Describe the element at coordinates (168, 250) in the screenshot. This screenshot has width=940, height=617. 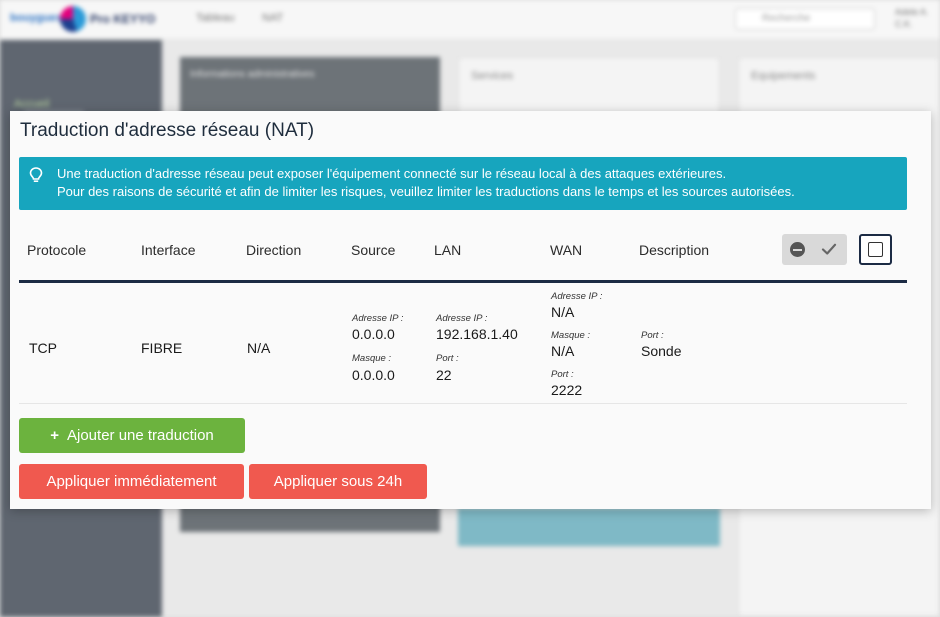
I see `column-header-interface: Interface` at that location.